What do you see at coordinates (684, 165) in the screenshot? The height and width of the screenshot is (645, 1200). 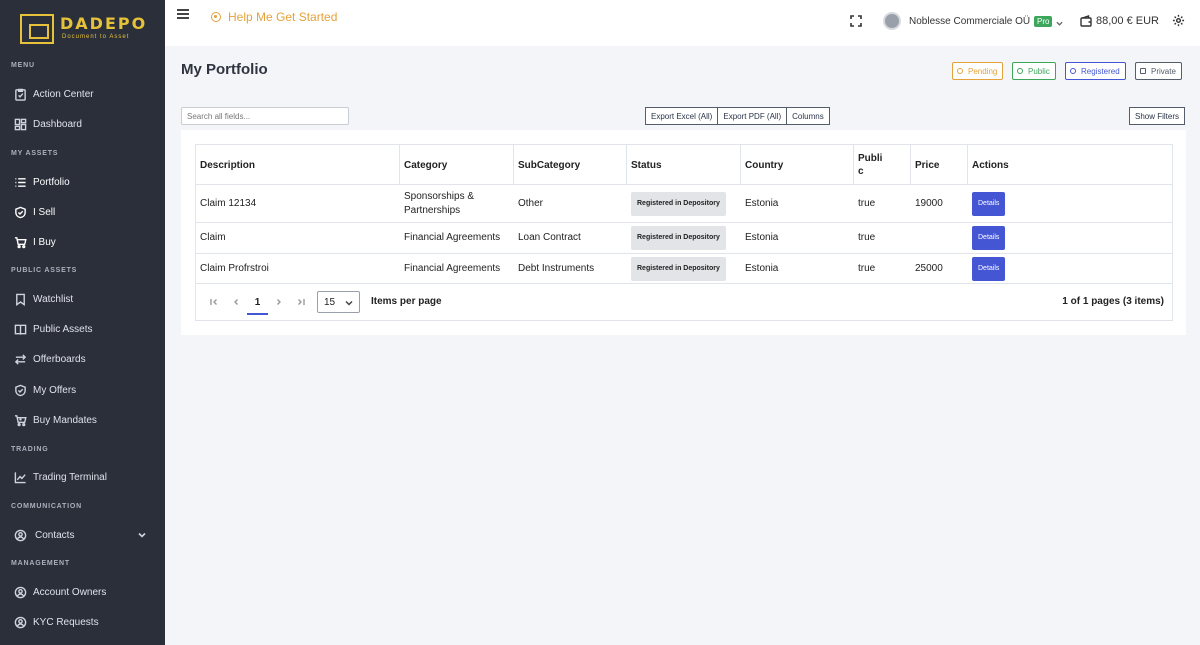 I see `column-header-status: Status` at bounding box center [684, 165].